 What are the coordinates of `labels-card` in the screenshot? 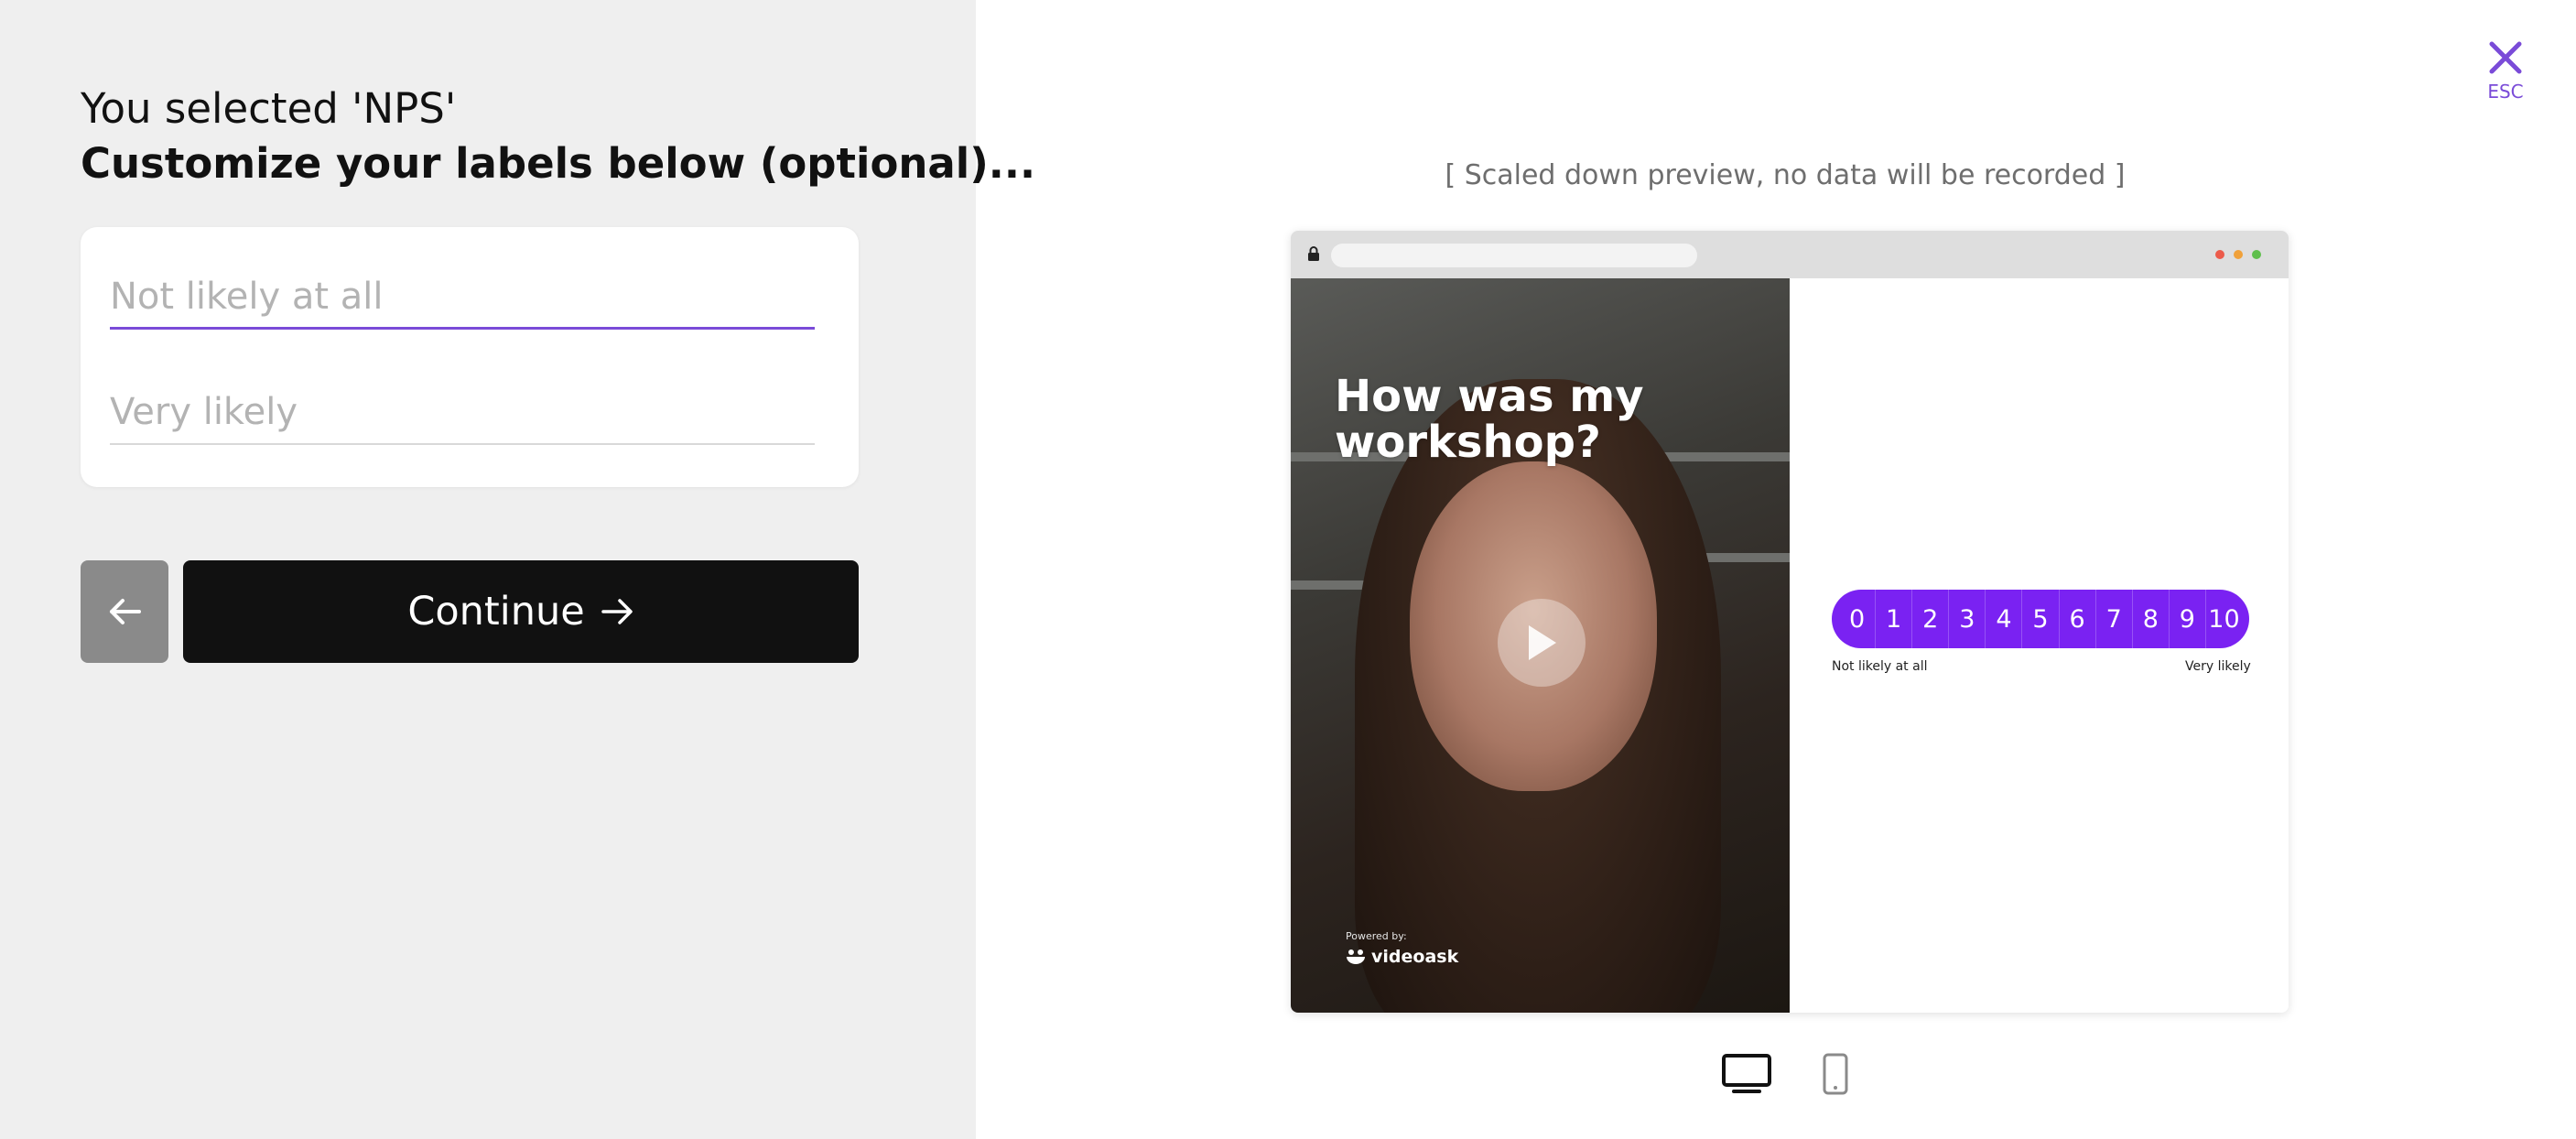 It's located at (470, 357).